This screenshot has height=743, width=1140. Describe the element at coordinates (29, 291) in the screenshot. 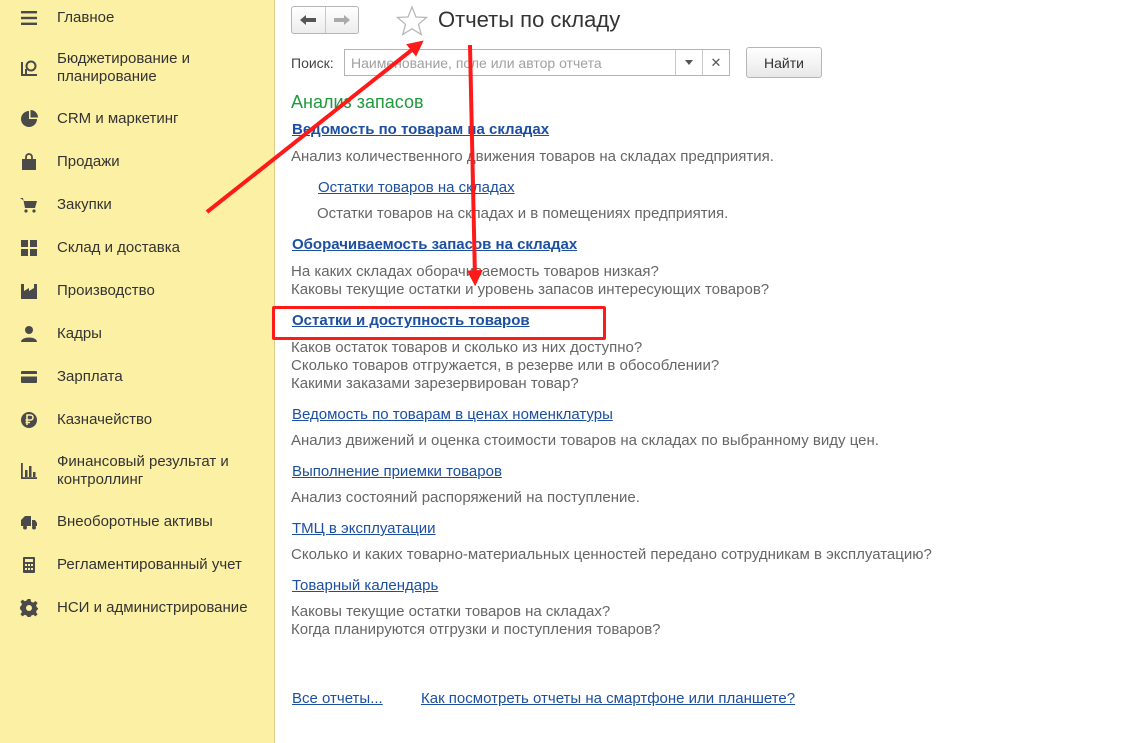

I see `factory-icon` at that location.